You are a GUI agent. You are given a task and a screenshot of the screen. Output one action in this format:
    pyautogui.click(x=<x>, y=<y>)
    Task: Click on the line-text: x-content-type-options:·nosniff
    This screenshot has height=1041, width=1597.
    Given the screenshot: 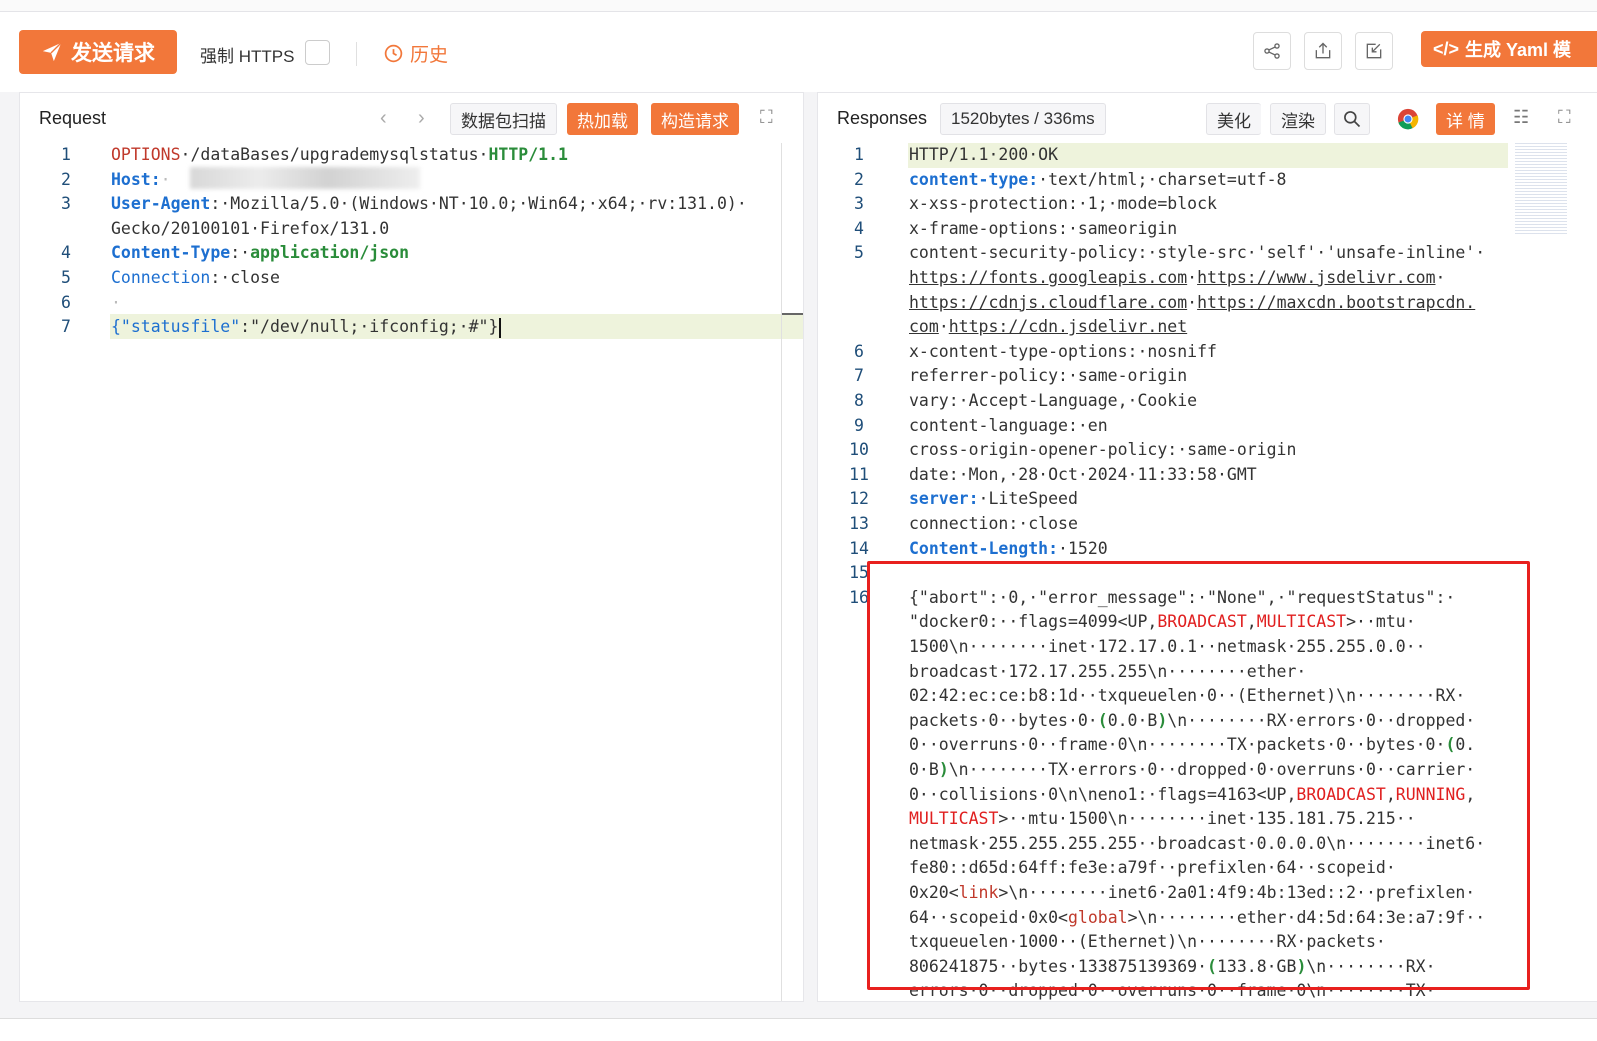 What is the action you would take?
    pyautogui.click(x=1063, y=352)
    